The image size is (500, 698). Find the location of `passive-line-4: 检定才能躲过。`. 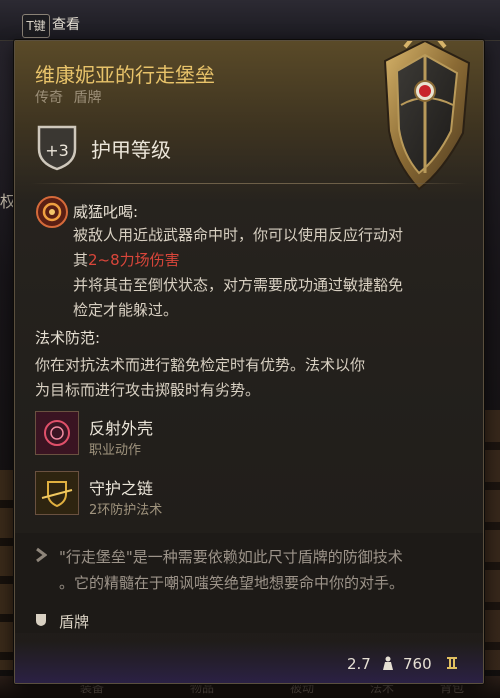

passive-line-4: 检定才能躲过。 is located at coordinates (126, 310).